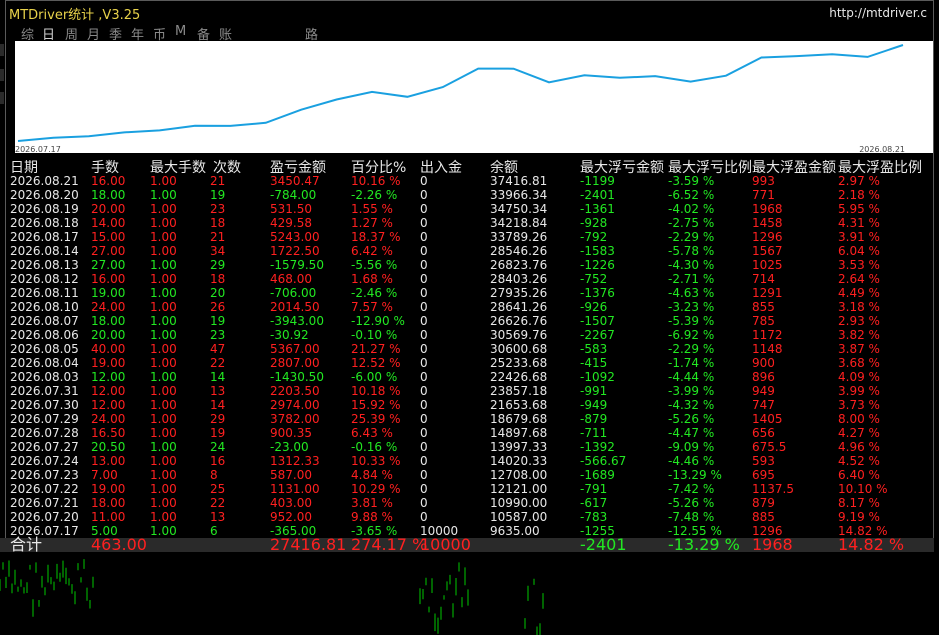 Image resolution: width=939 pixels, height=635 pixels. Describe the element at coordinates (859, 237) in the screenshot. I see `cell-max-float-profit-pct: 3.91 %` at that location.